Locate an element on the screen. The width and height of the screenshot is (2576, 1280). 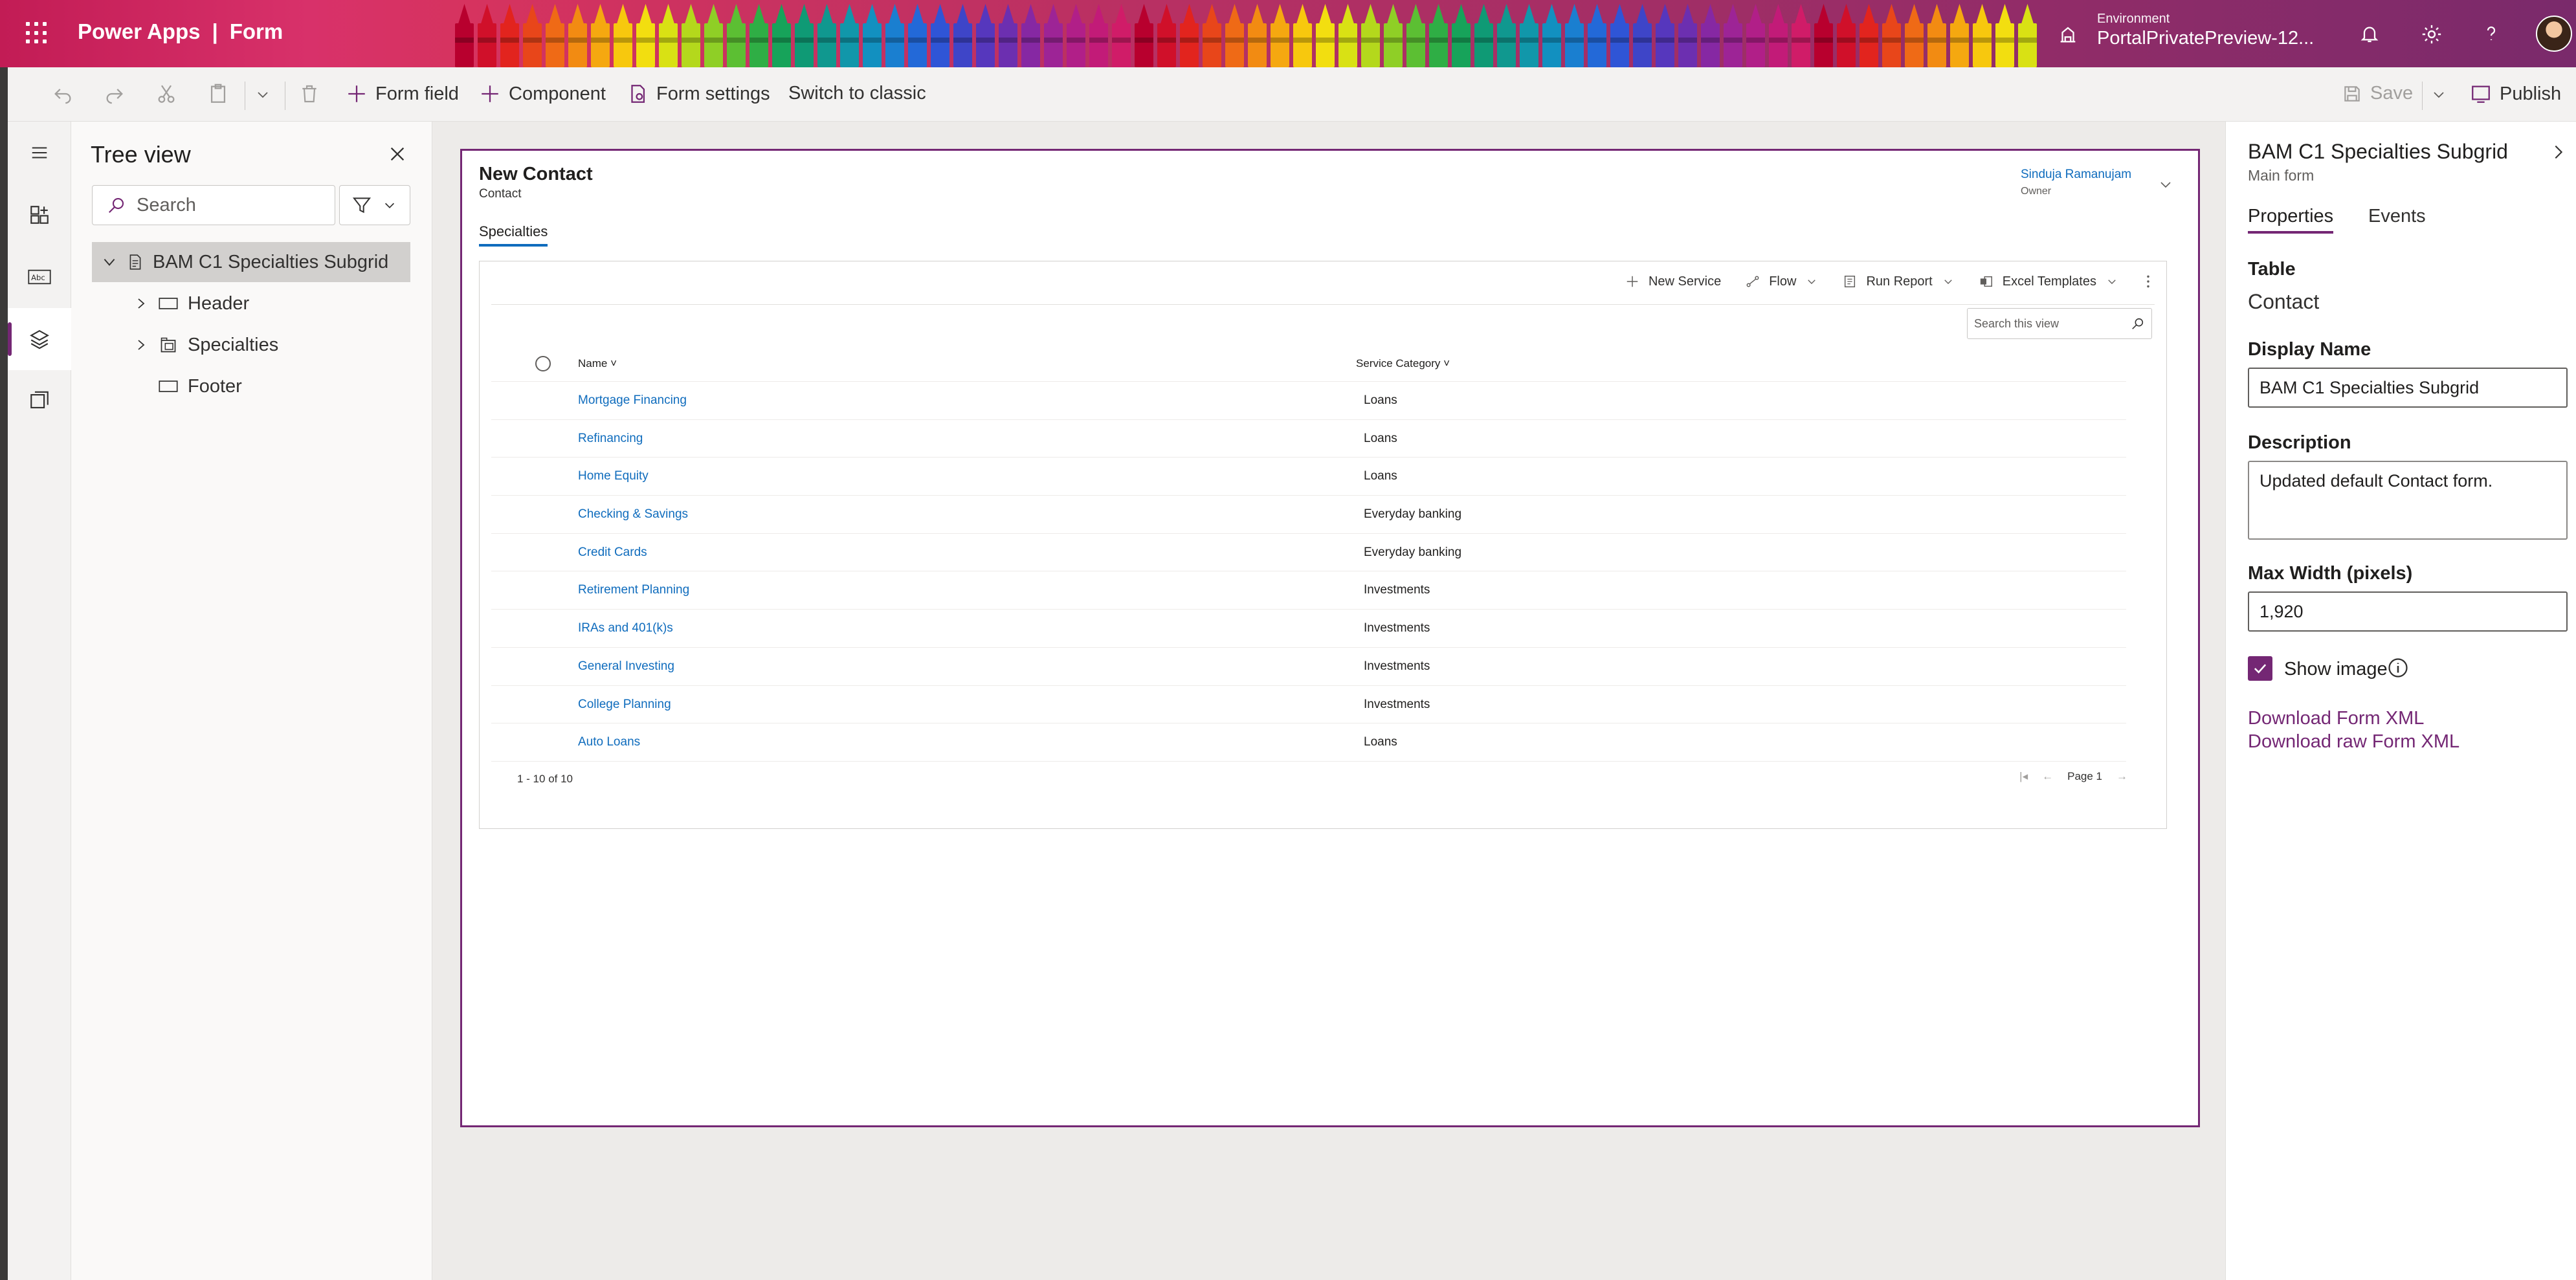
table-row: Checking & Savings Everyday banking is located at coordinates (1308, 515).